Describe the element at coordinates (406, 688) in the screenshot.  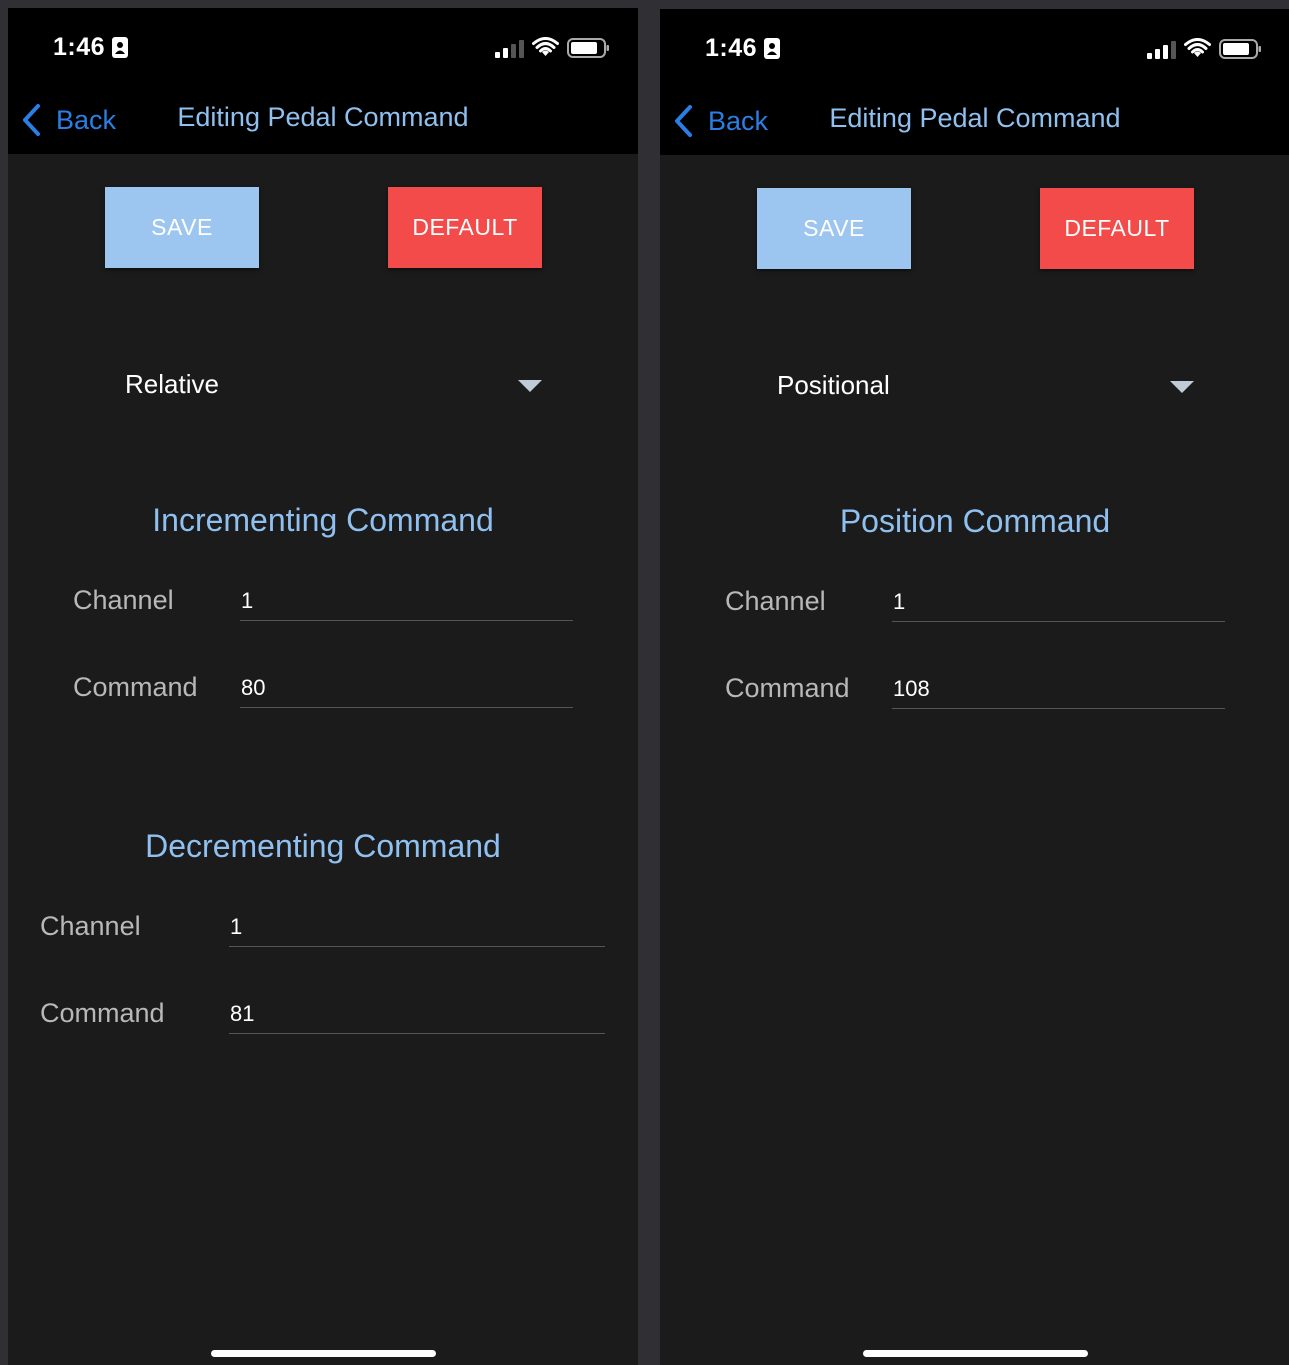
I see `incrementing-command-input: 80` at that location.